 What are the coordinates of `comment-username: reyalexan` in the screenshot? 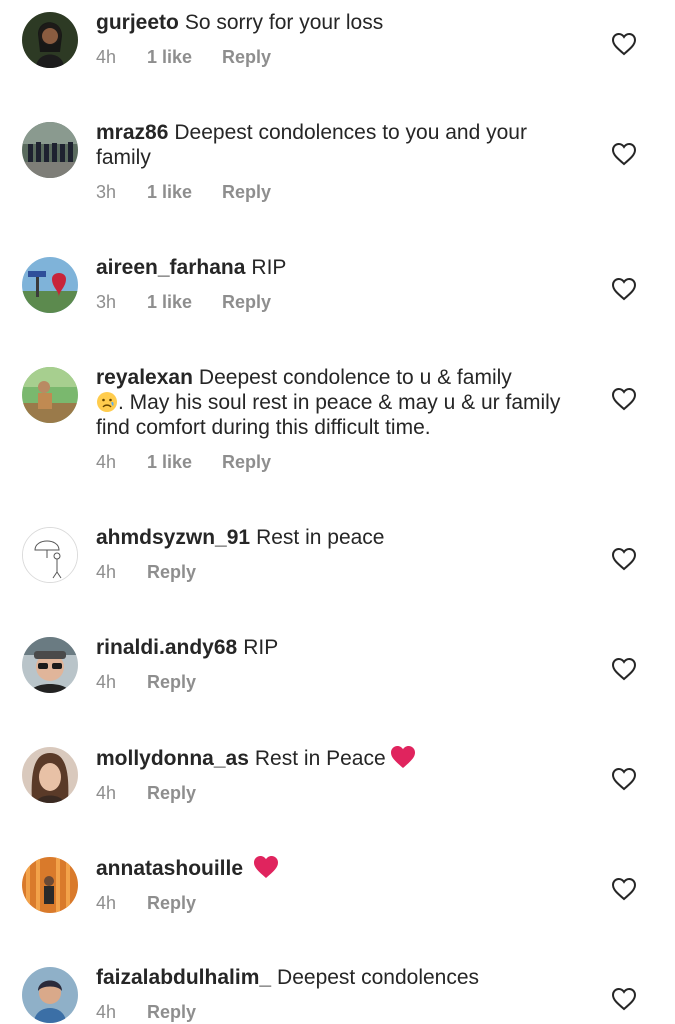 It's located at (144, 377).